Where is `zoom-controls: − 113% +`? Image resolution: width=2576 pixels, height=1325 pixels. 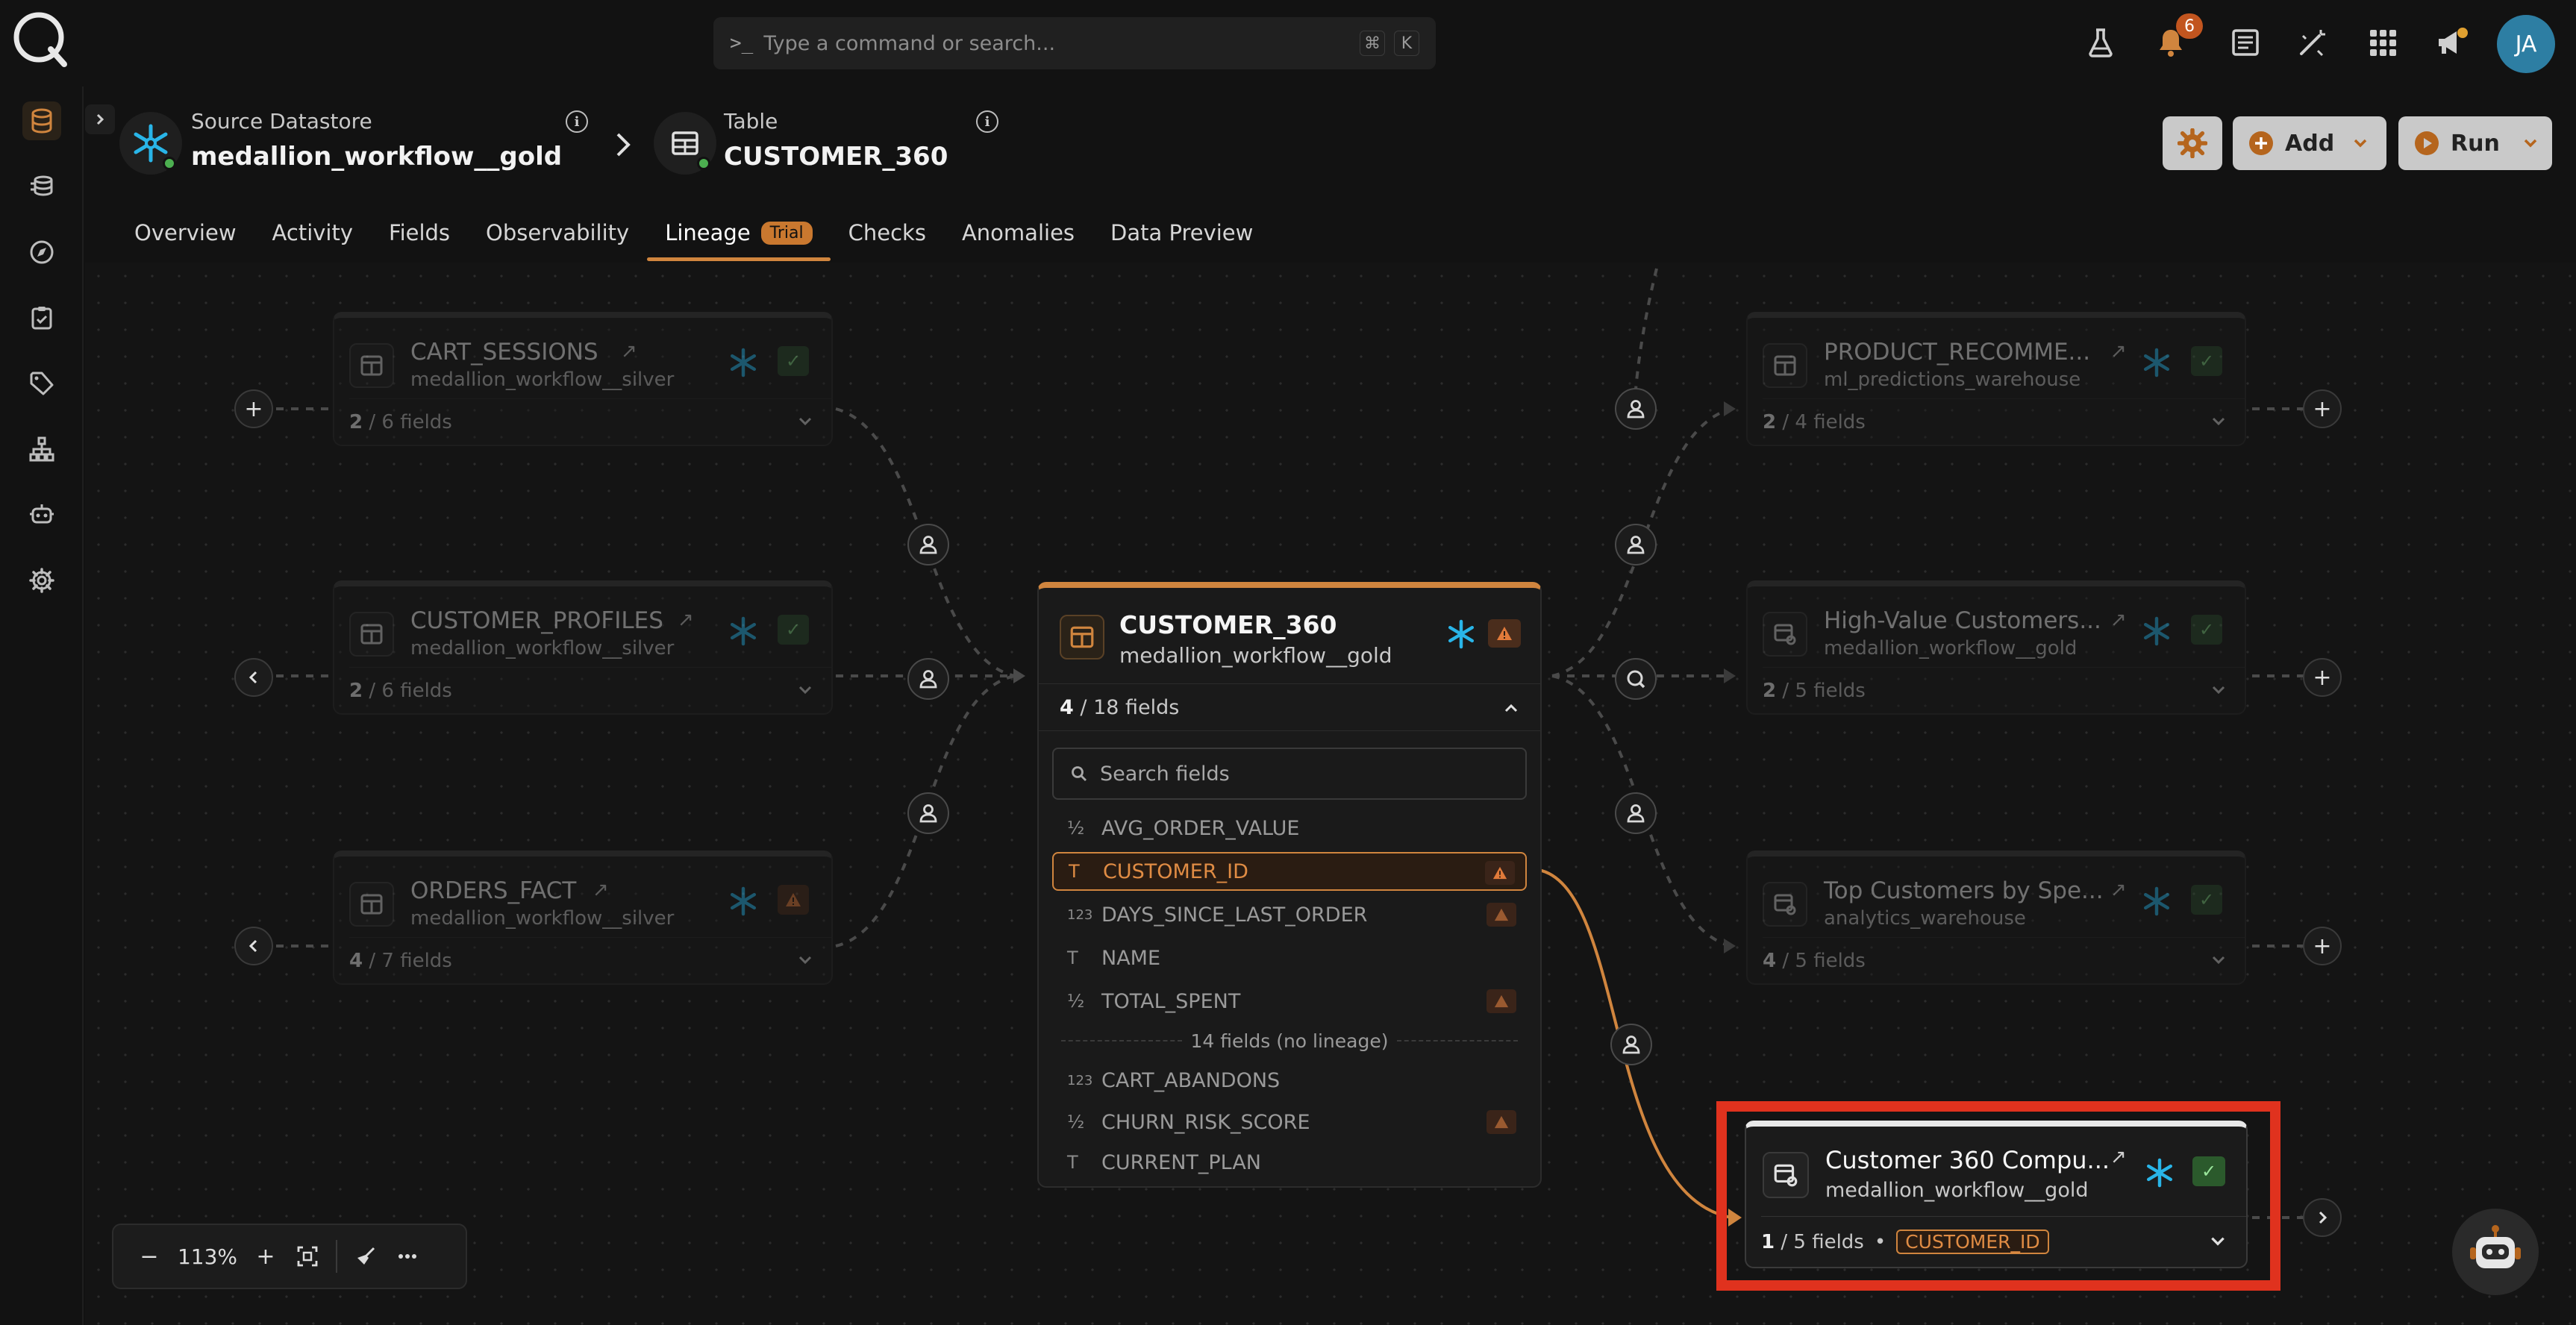 zoom-controls: − 113% + is located at coordinates (289, 1256).